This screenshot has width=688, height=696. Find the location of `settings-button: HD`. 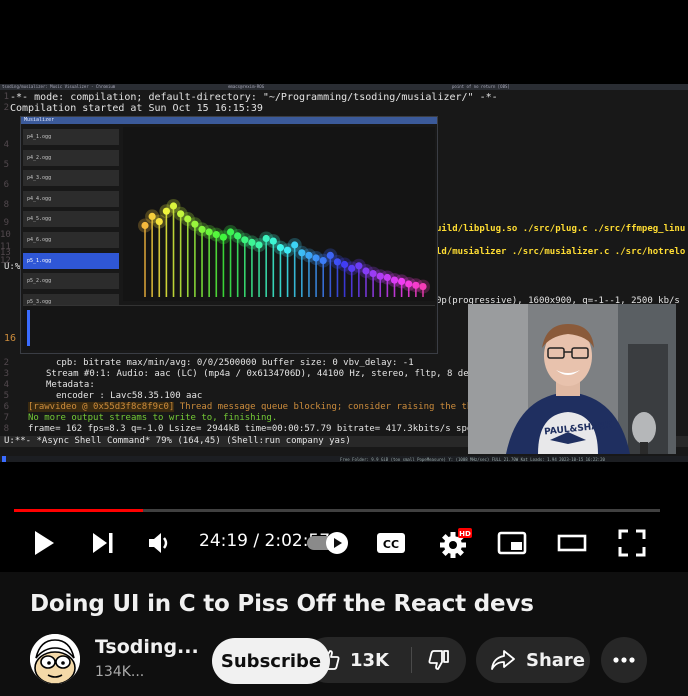

settings-button: HD is located at coordinates (455, 543).